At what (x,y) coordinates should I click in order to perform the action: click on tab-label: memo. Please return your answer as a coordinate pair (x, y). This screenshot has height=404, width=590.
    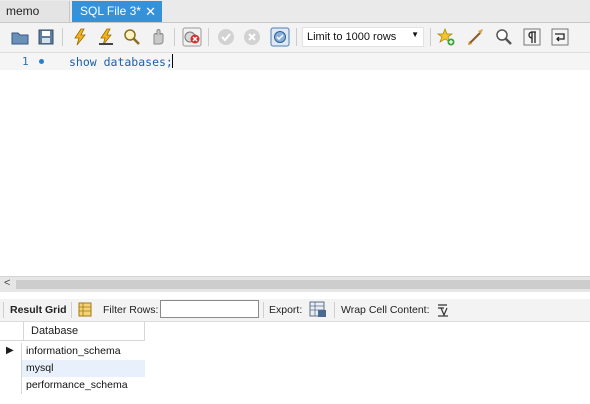
    Looking at the image, I should click on (23, 11).